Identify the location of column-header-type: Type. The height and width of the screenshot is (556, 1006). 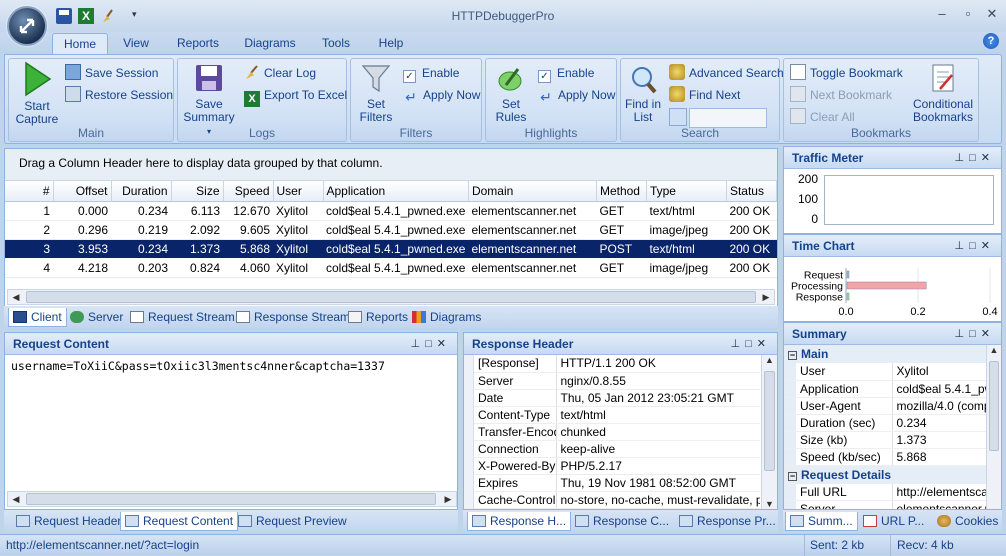
(686, 191).